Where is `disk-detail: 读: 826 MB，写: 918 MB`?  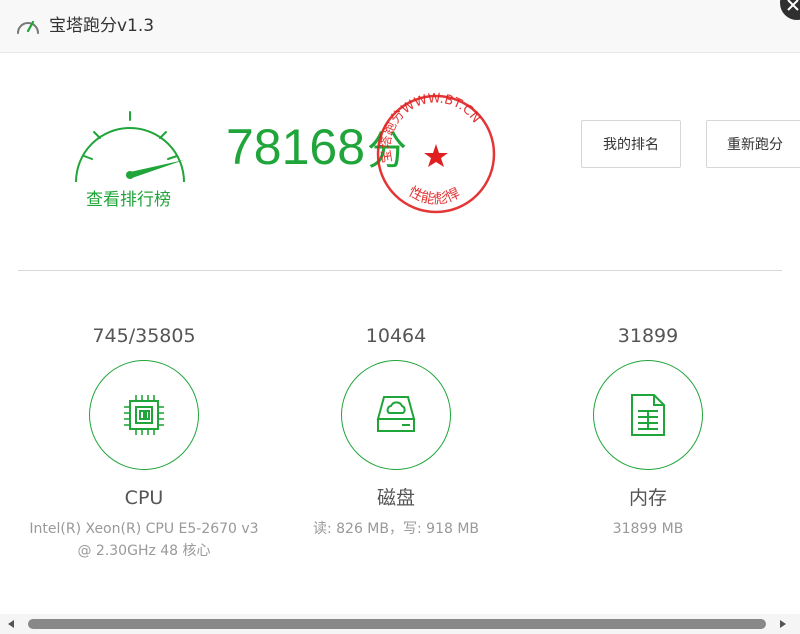
disk-detail: 读: 826 MB，写: 918 MB is located at coordinates (396, 529).